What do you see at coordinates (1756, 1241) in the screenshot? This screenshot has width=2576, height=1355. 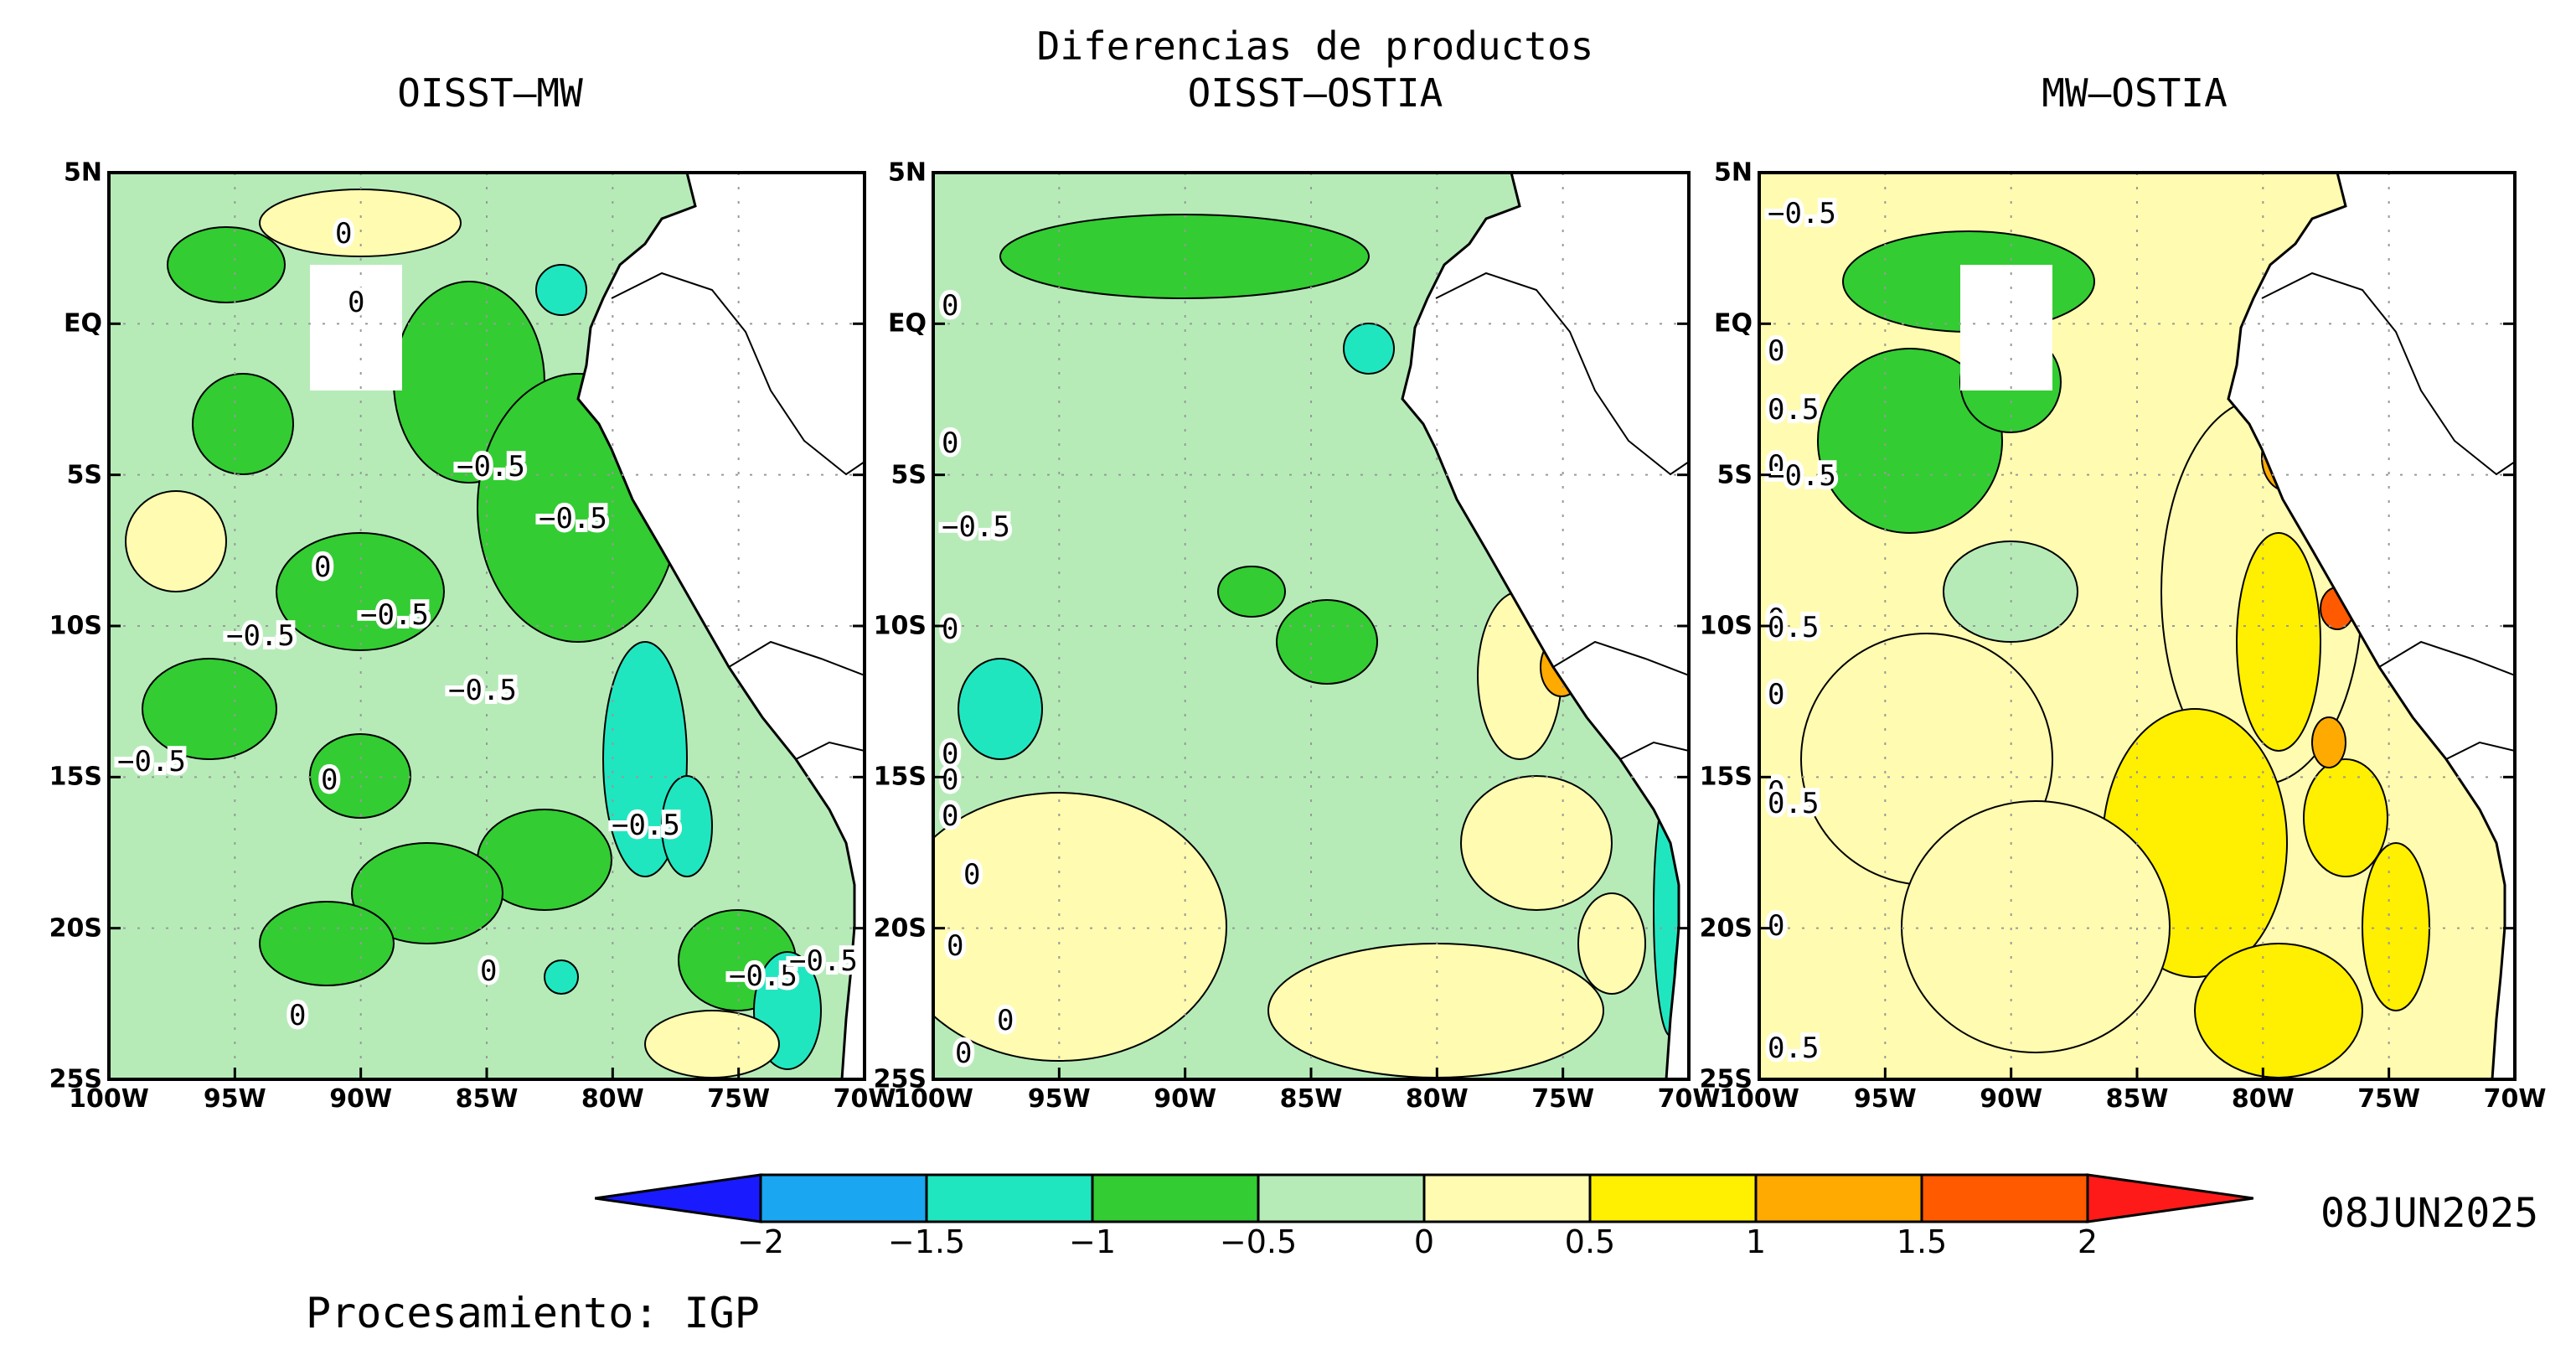 I see `colorbar-tick-label: 1` at bounding box center [1756, 1241].